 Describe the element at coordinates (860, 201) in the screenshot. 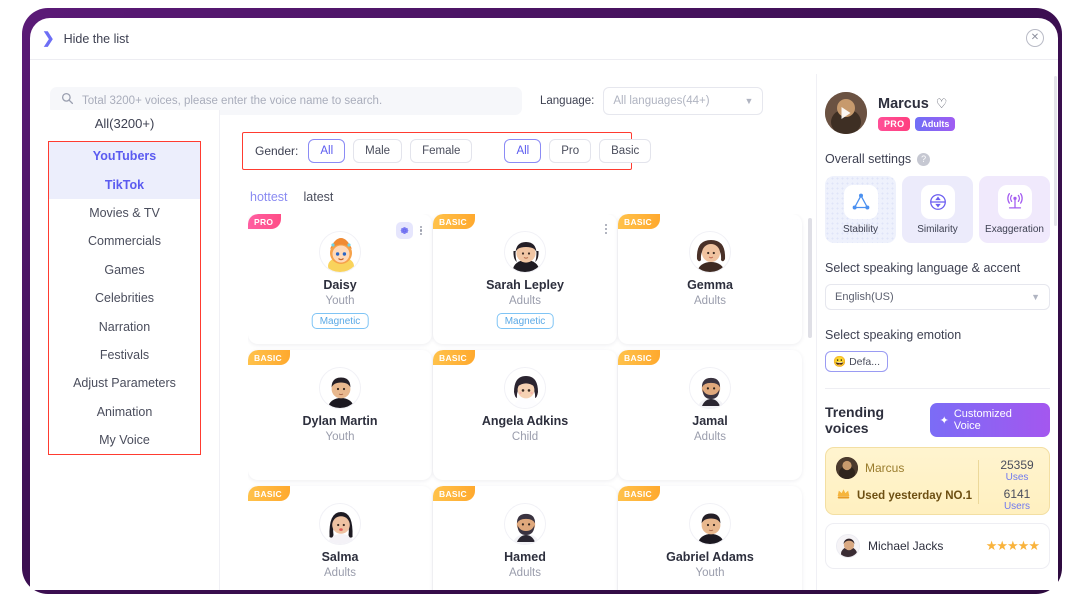

I see `triangle-nodes-icon` at that location.